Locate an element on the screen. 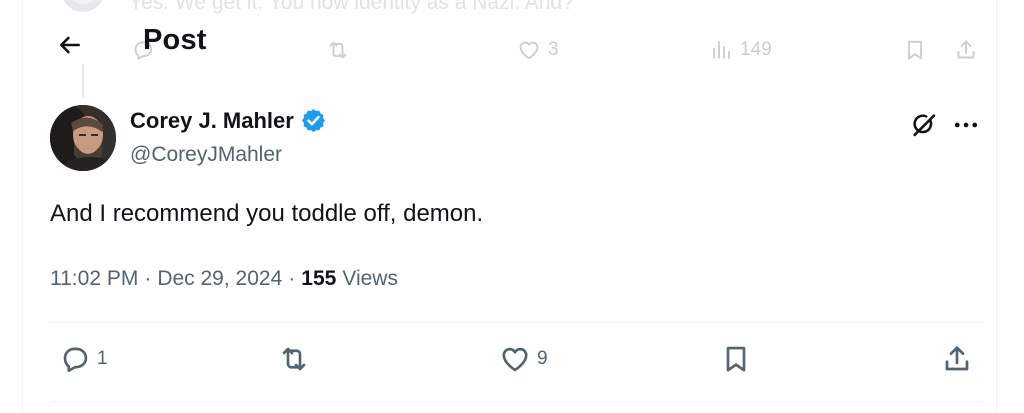 Image resolution: width=1024 pixels, height=413 pixels. reply-button: 1 is located at coordinates (83, 359).